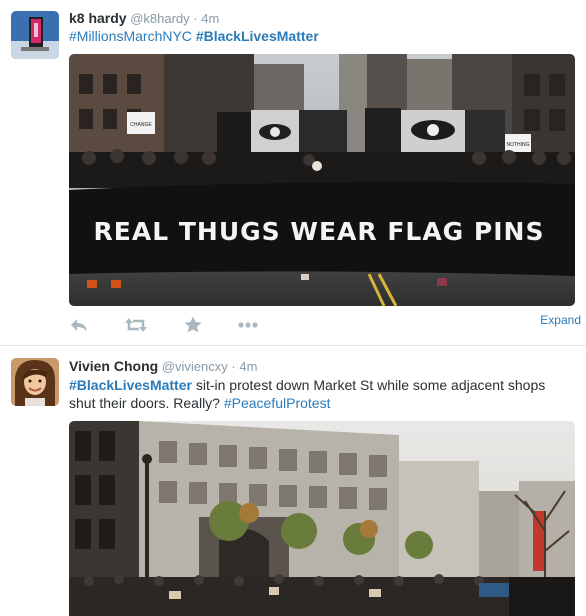  Describe the element at coordinates (136, 326) in the screenshot. I see `retweet-icon` at that location.